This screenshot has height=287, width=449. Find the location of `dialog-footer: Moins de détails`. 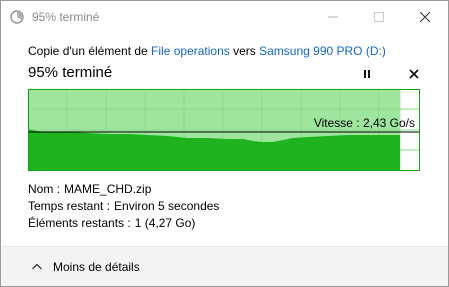

dialog-footer: Moins de détails is located at coordinates (224, 266).